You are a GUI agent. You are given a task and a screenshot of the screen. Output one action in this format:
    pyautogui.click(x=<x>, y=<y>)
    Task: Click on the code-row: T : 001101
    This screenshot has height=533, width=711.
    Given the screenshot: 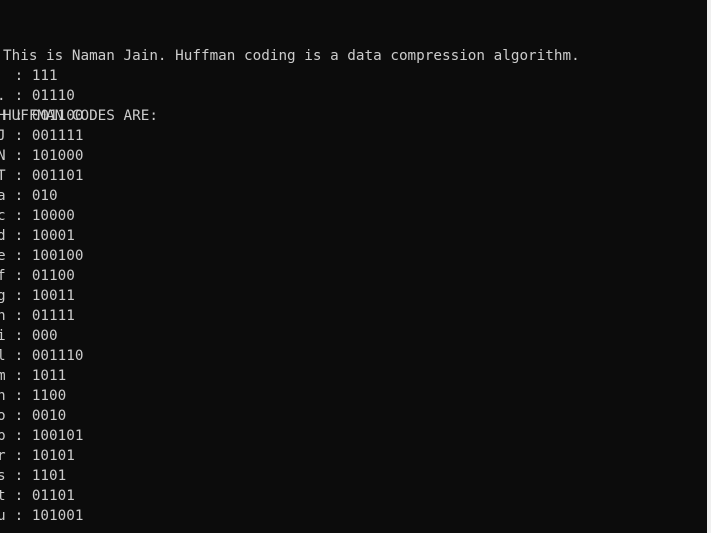 What is the action you would take?
    pyautogui.click(x=41, y=176)
    